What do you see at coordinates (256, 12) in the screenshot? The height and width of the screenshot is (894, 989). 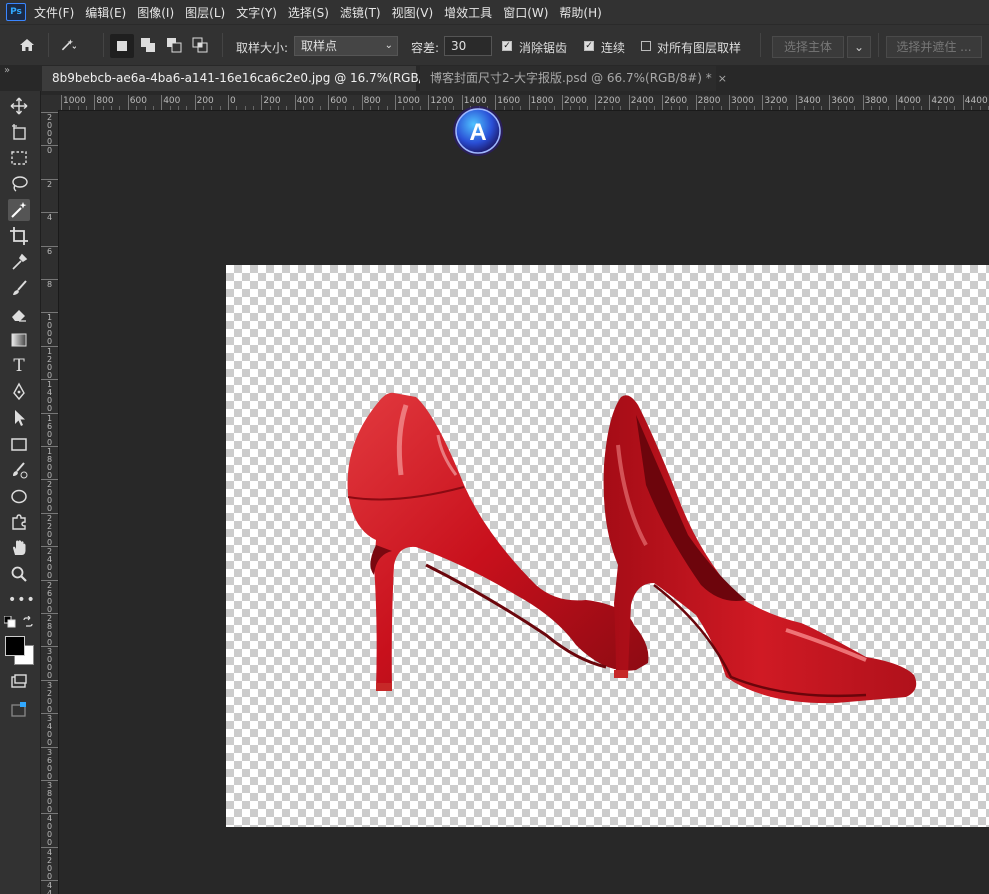 I see `menu-type: 文字(Y)` at bounding box center [256, 12].